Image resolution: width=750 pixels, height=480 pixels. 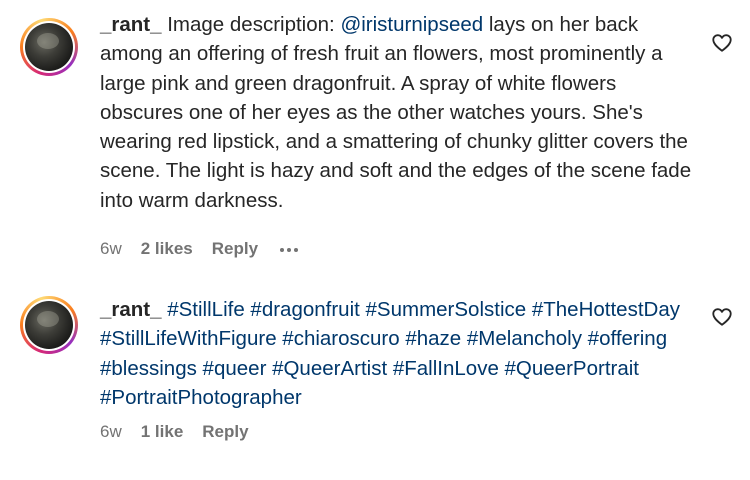 I want to click on comment-meta: 6w 2 likes Reply, so click(x=199, y=249).